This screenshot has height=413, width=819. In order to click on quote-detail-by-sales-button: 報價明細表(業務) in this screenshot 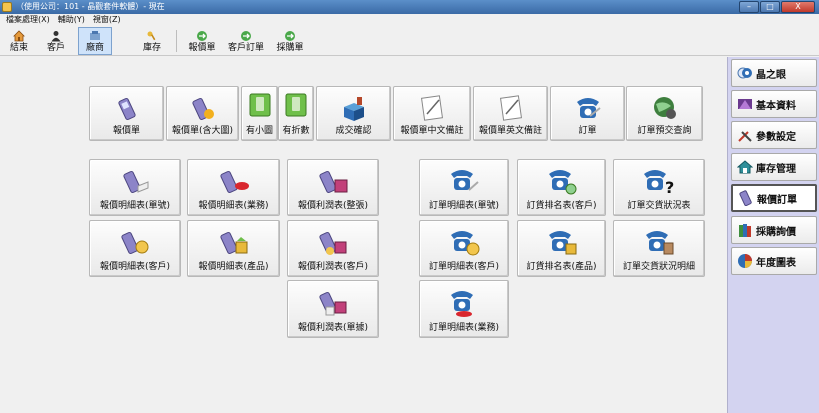, I will do `click(233, 187)`.